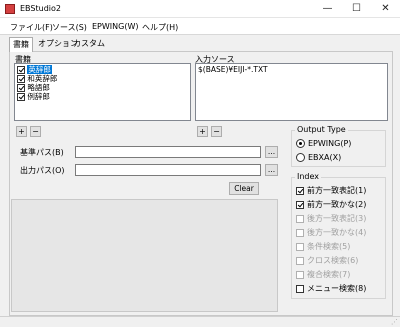 This screenshot has width=400, height=327. I want to click on book-label: 略語郎, so click(38, 87).